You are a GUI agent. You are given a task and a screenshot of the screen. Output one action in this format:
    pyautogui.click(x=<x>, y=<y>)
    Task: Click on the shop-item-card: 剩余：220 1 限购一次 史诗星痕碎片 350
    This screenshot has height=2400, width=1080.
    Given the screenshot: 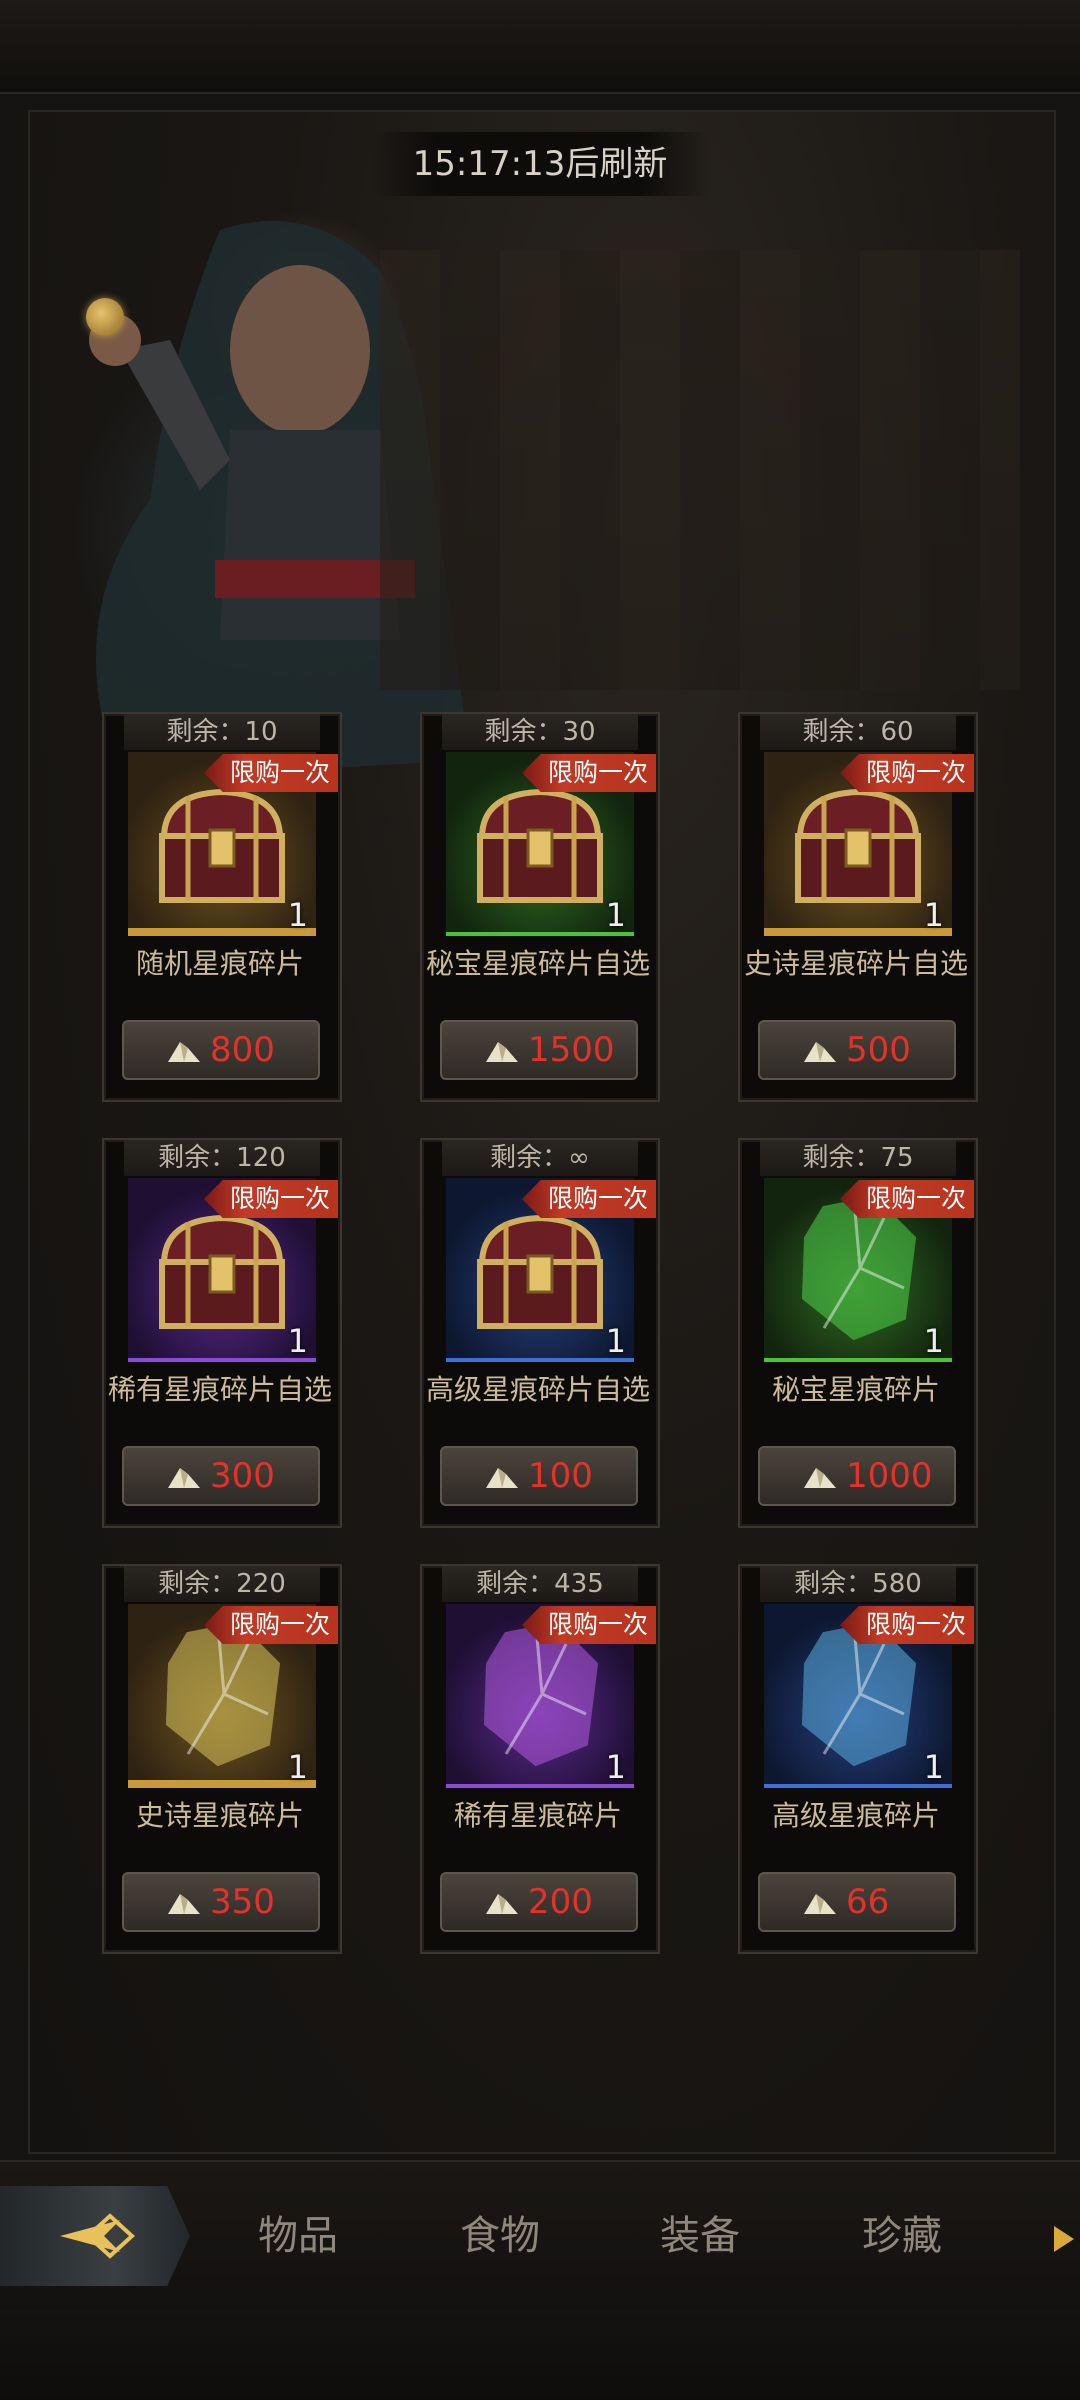 What is the action you would take?
    pyautogui.click(x=222, y=1759)
    